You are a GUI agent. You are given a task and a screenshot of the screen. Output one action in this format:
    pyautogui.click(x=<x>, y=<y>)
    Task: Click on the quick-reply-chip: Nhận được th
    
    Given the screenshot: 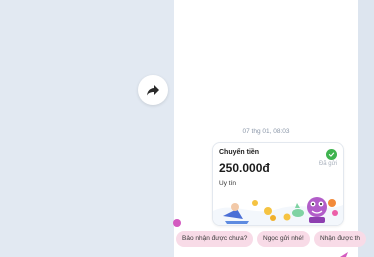 What is the action you would take?
    pyautogui.click(x=340, y=239)
    